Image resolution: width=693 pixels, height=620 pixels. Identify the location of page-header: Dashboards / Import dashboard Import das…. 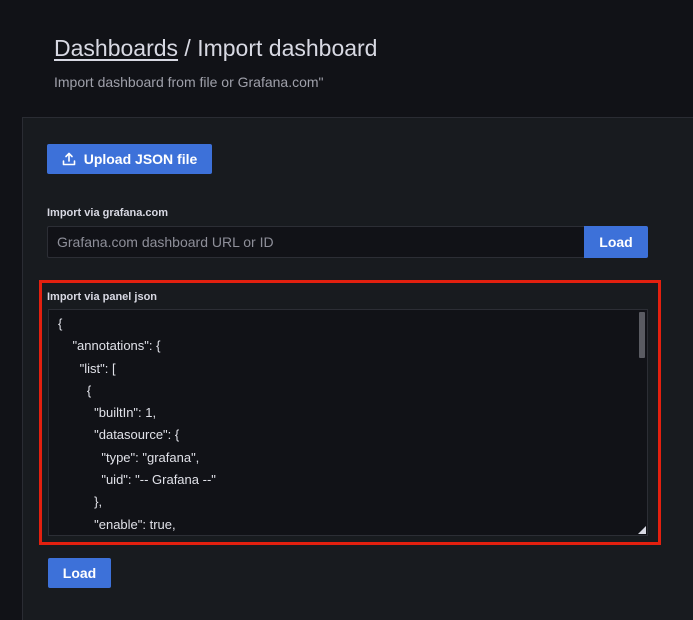
(215, 62).